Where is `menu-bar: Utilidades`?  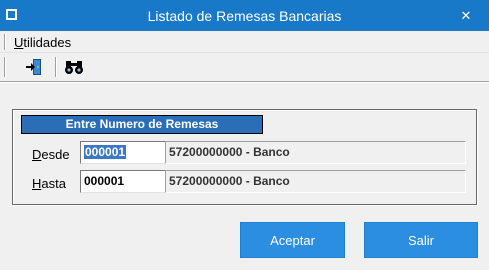 menu-bar: Utilidades is located at coordinates (244, 42).